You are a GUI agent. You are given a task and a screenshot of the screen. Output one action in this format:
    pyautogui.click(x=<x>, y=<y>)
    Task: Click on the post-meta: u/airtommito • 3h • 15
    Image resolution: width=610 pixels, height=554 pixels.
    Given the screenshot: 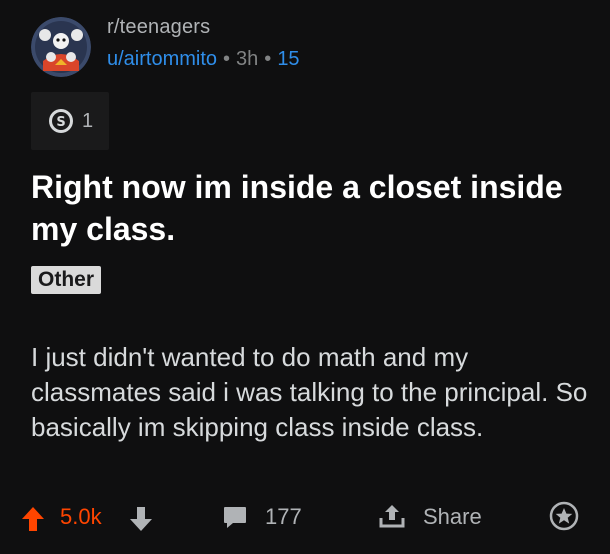 What is the action you would take?
    pyautogui.click(x=203, y=59)
    